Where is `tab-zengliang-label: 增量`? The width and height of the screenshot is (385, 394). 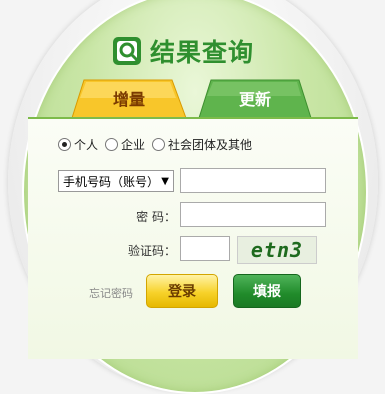 tab-zengliang-label: 增量 is located at coordinates (128, 99).